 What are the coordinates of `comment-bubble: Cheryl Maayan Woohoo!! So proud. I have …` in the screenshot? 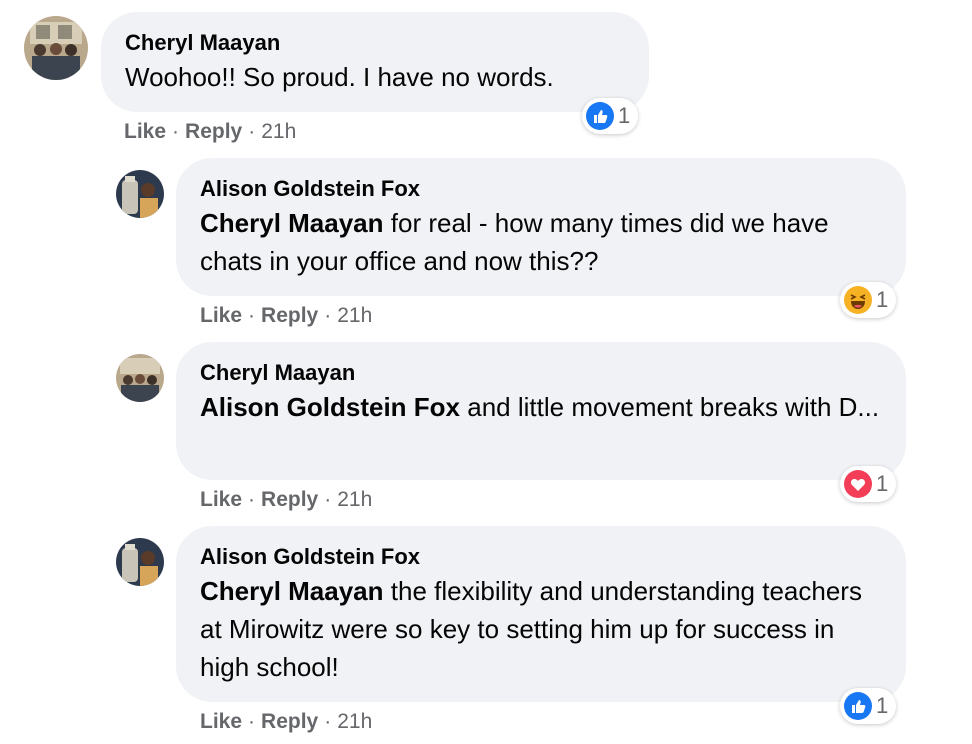 It's located at (375, 62).